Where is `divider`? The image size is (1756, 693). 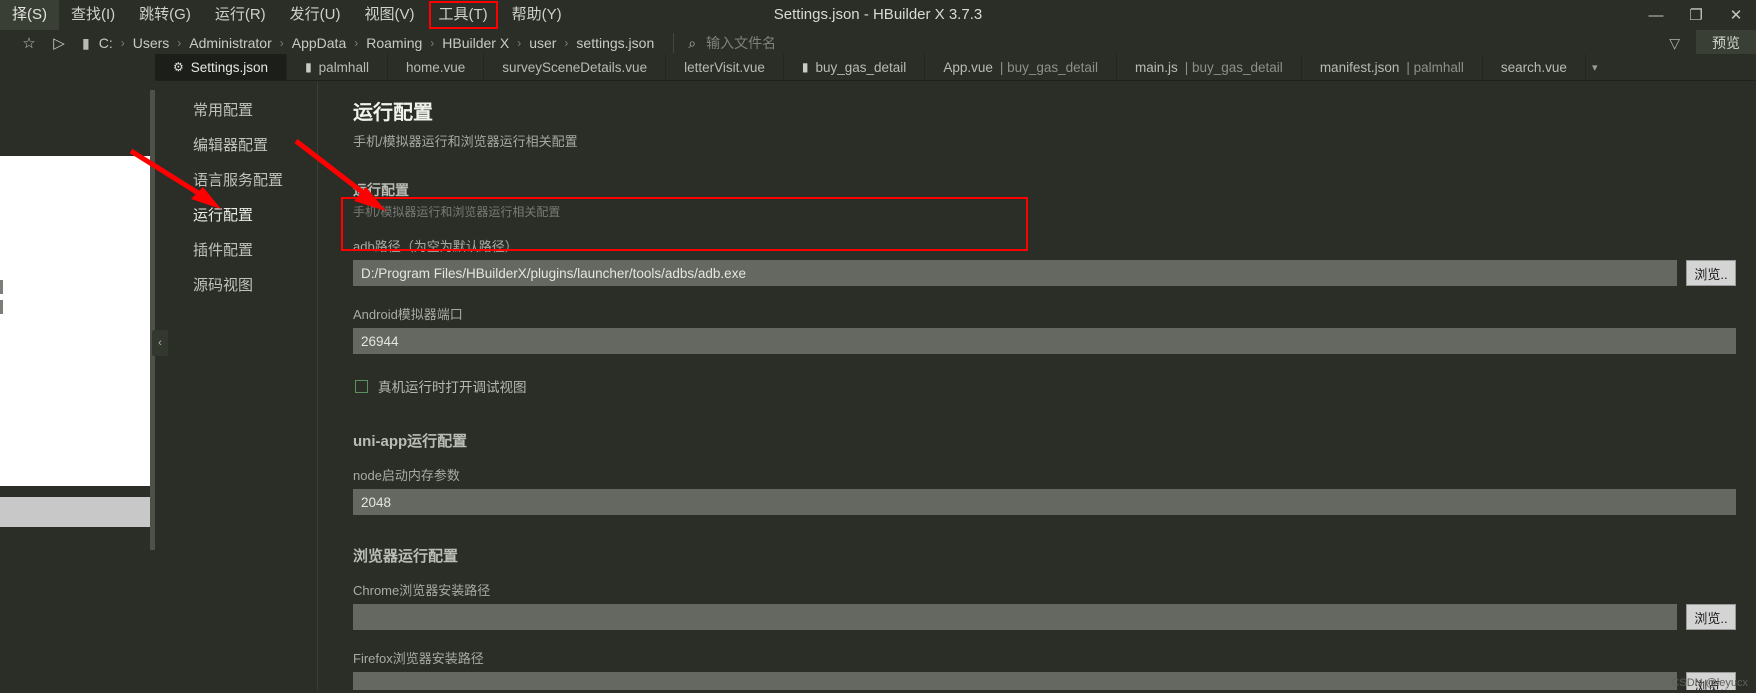
divider is located at coordinates (674, 43).